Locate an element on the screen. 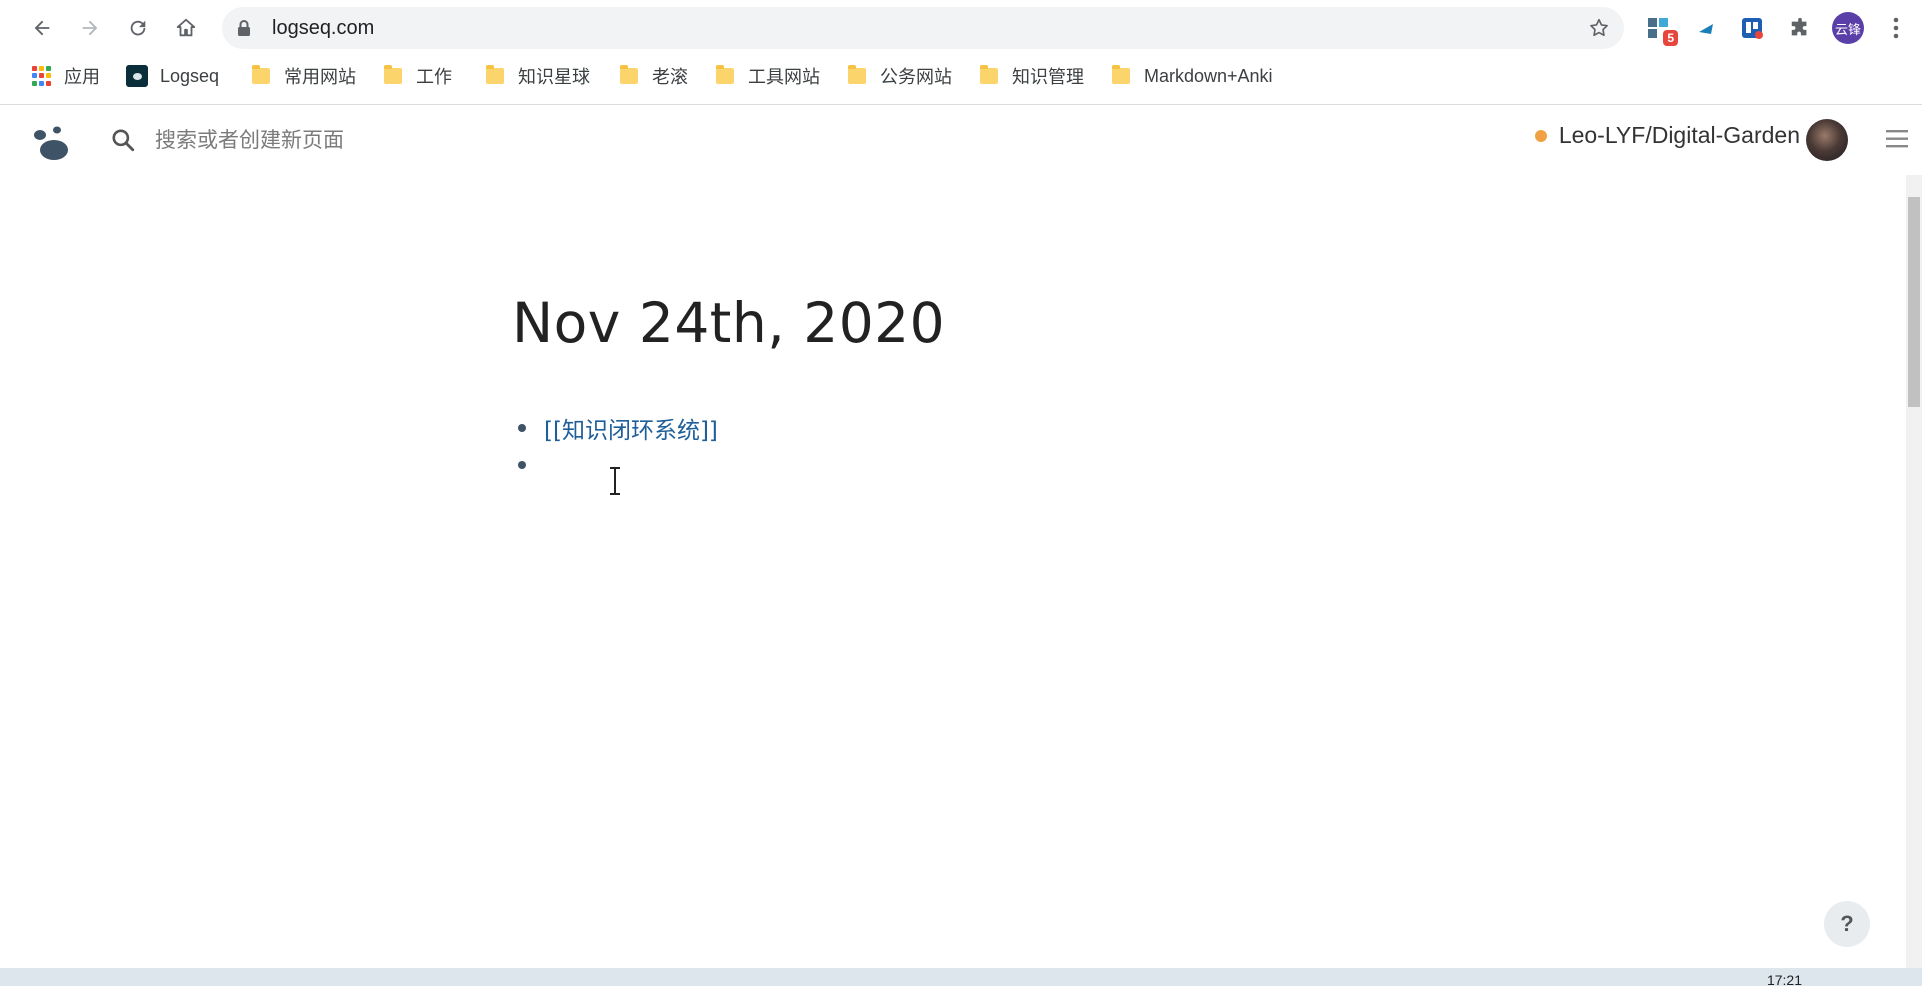 The height and width of the screenshot is (988, 1922). url-text: logseq.com is located at coordinates (323, 28).